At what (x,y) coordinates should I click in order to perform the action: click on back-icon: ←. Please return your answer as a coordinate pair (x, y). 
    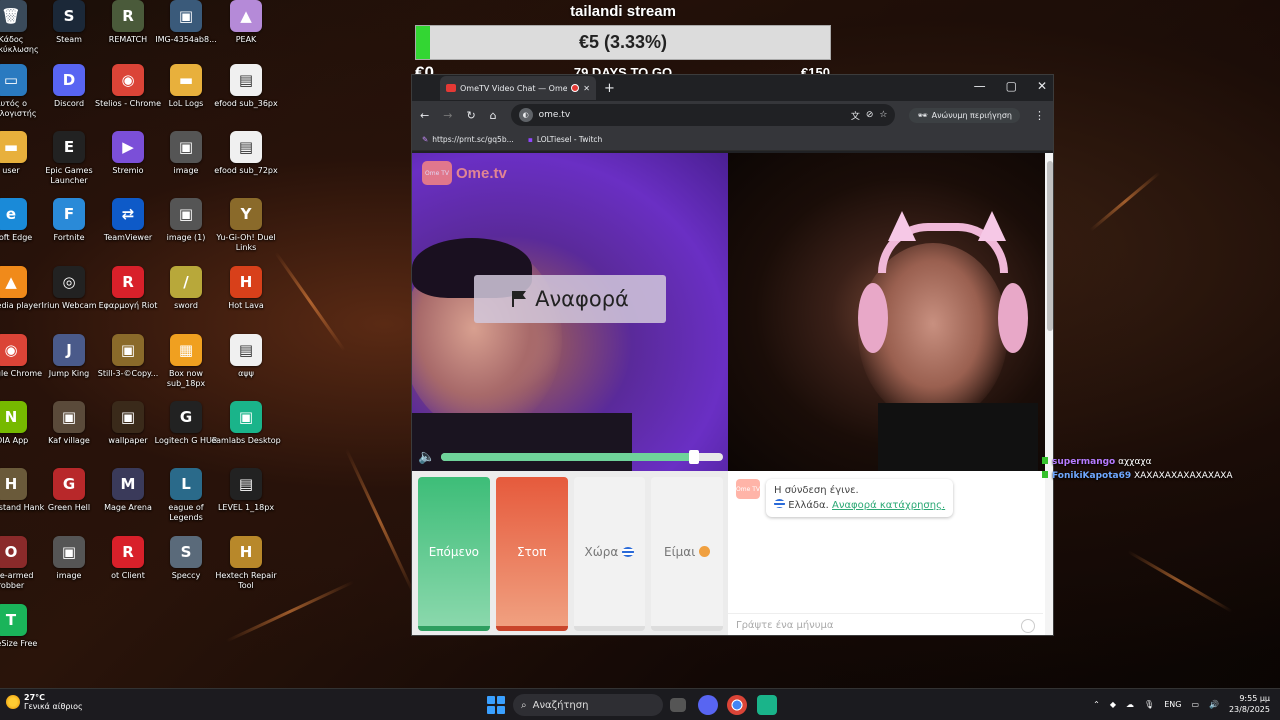
    Looking at the image, I should click on (424, 115).